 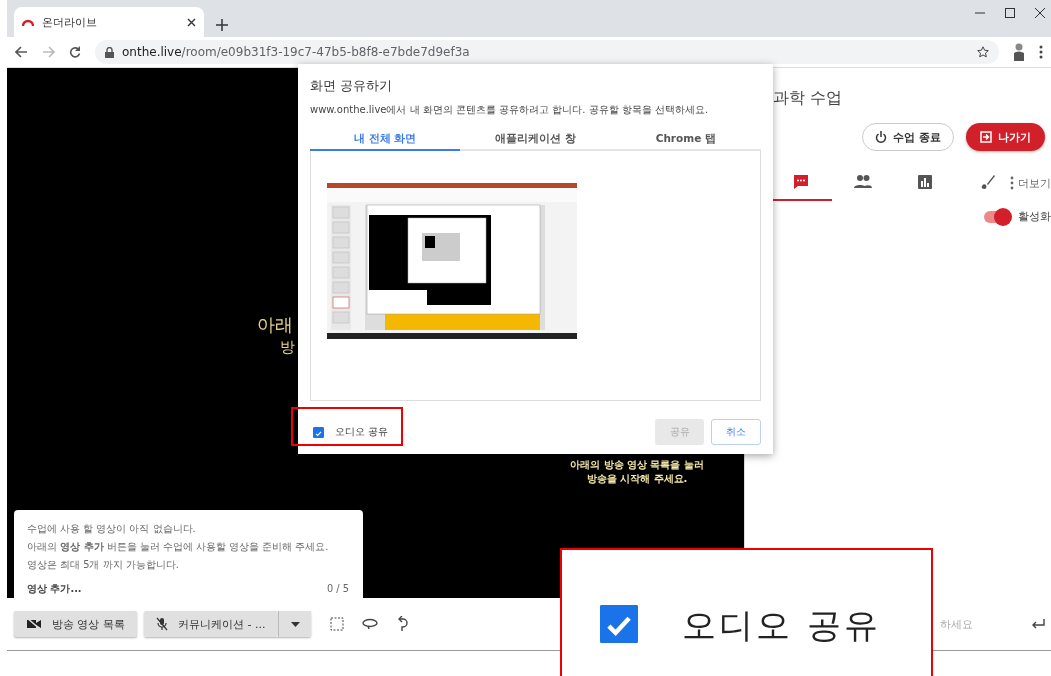 I want to click on info-text: 아래의 영상 추가 버튼을 눌러 수업에 사용할 영상을 준비해 주세요., so click(x=178, y=547).